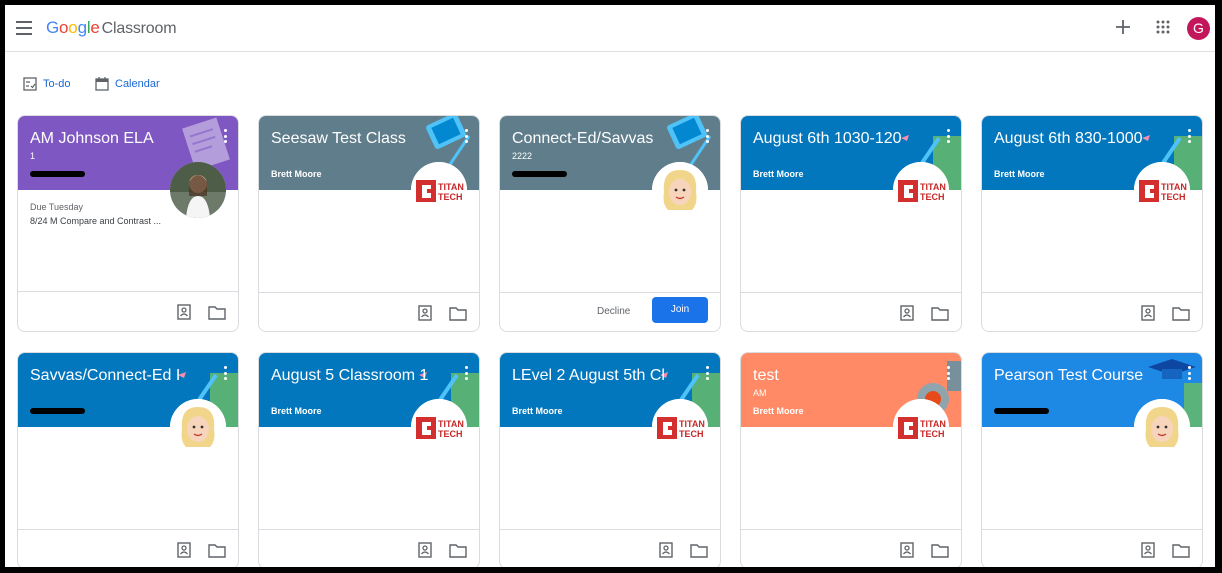  I want to click on class-title: Connect-Ed/Savvas, so click(597, 139).